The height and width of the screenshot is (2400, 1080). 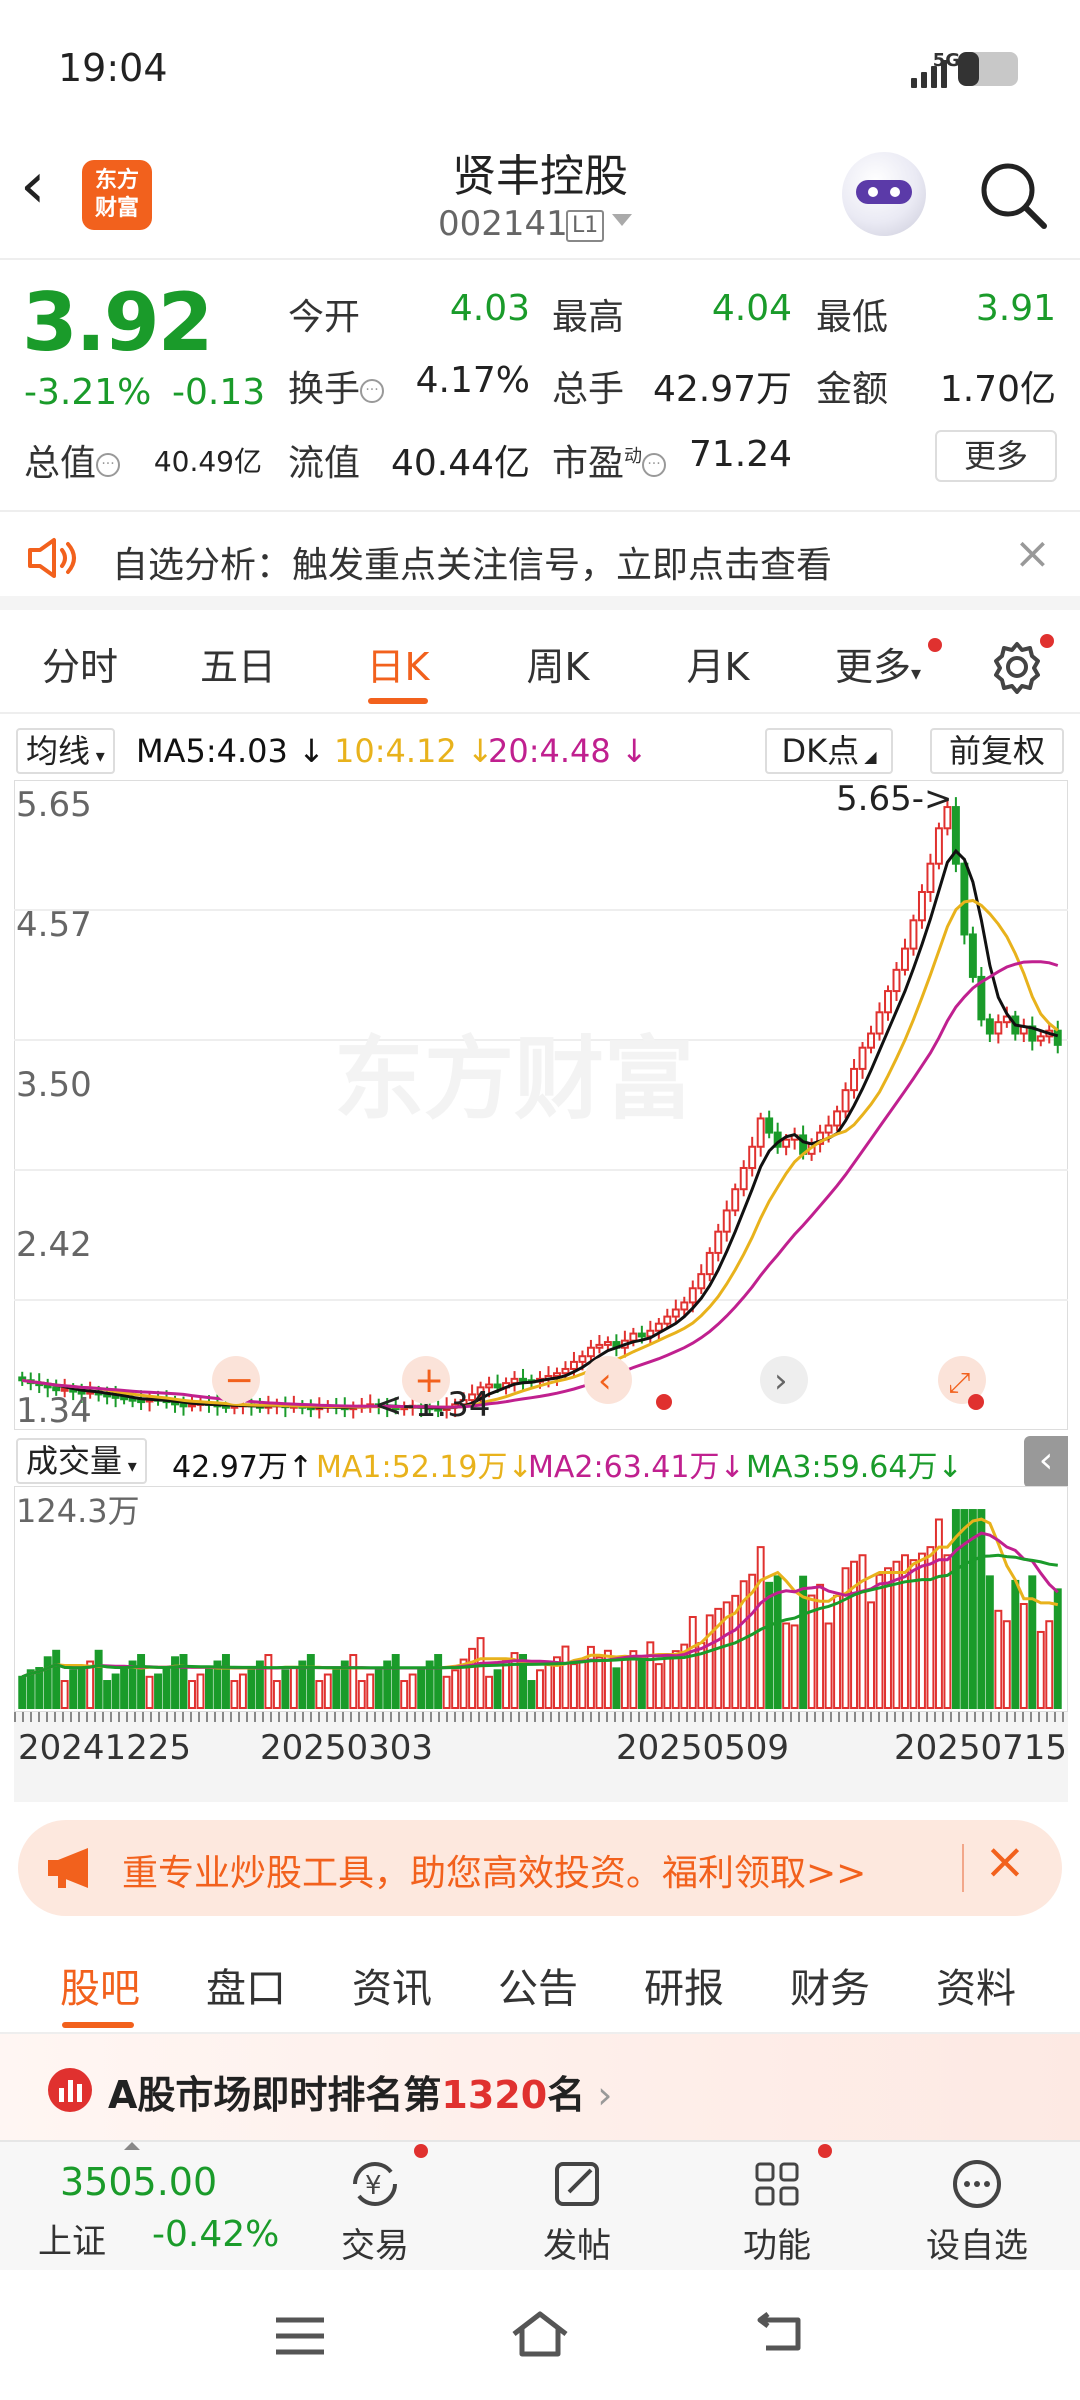 I want to click on tab-news: 资讯, so click(x=392, y=1985).